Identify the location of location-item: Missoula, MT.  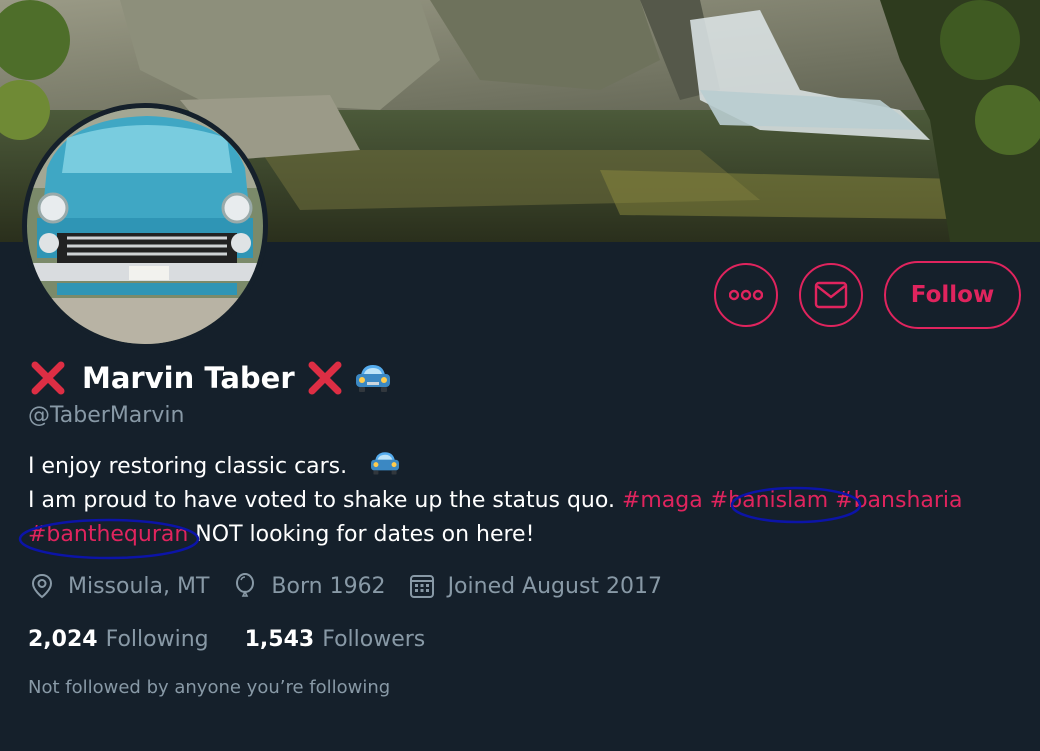
(118, 586).